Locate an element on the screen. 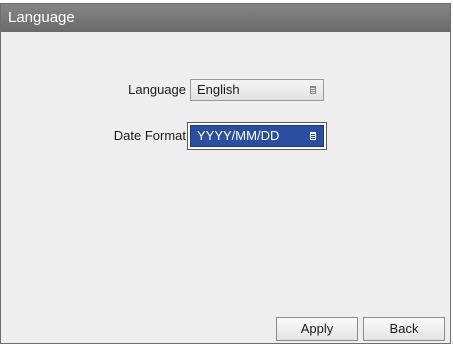 This screenshot has width=453, height=346. date-format-label: Date Format is located at coordinates (149, 135).